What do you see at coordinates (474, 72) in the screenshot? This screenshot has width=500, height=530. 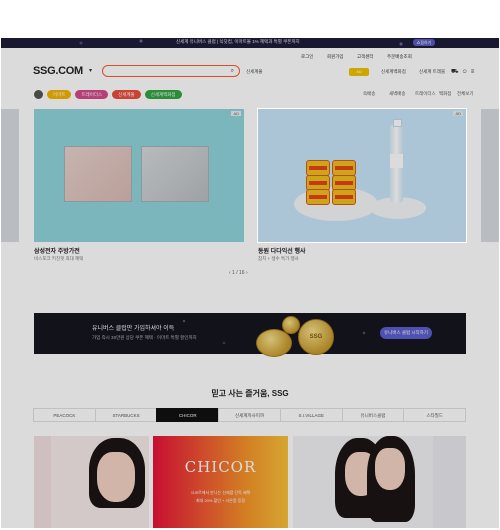 I see `menu-icon: ≡` at bounding box center [474, 72].